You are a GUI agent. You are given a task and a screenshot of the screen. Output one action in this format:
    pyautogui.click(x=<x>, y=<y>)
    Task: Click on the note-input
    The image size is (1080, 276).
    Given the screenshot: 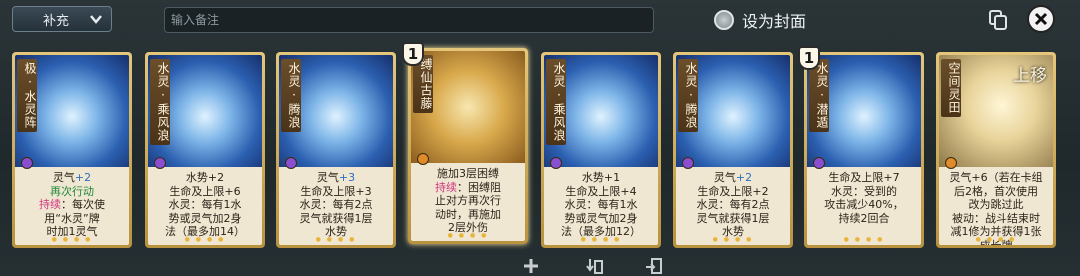 What is the action you would take?
    pyautogui.click(x=409, y=20)
    